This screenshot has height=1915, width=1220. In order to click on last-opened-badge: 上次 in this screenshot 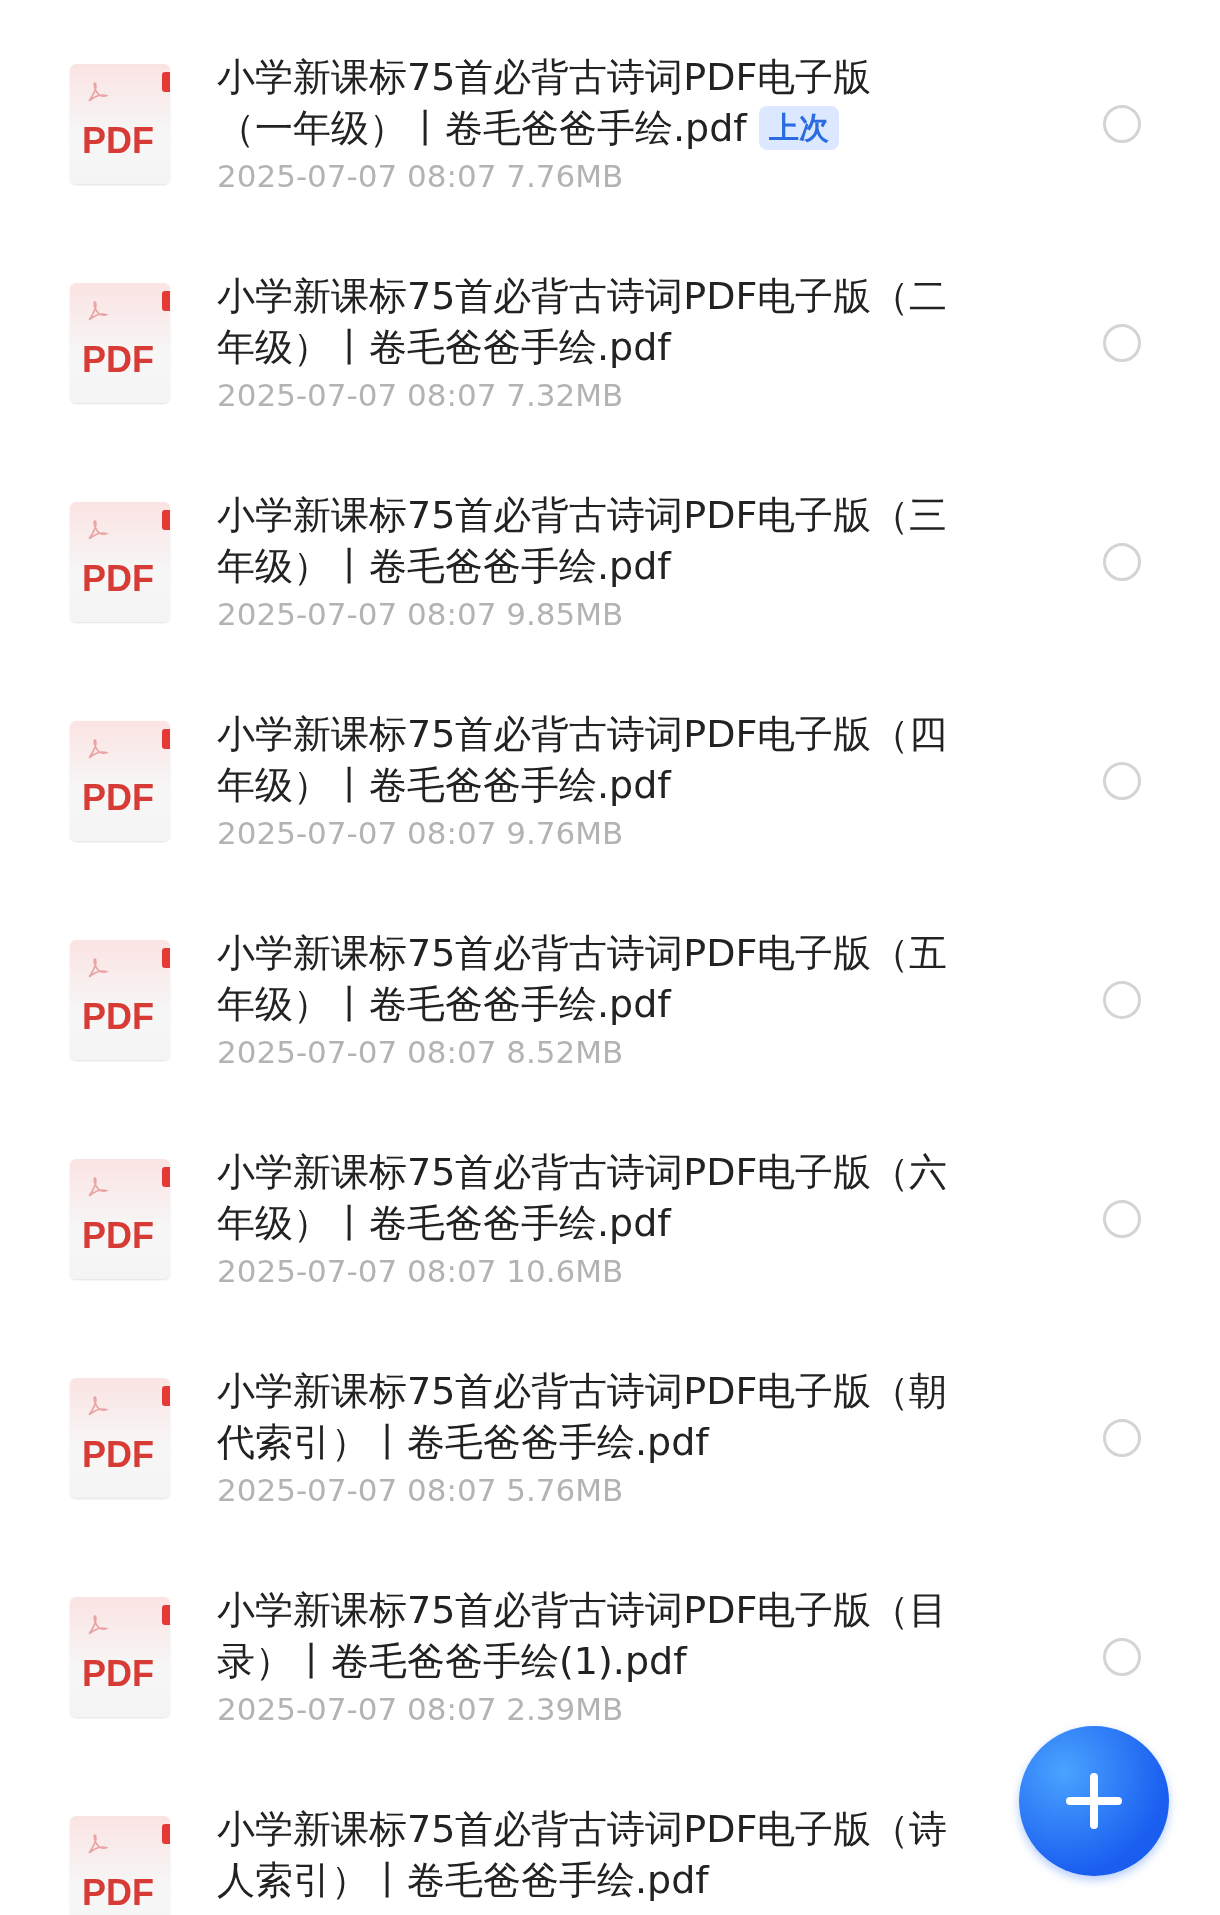, I will do `click(798, 128)`.